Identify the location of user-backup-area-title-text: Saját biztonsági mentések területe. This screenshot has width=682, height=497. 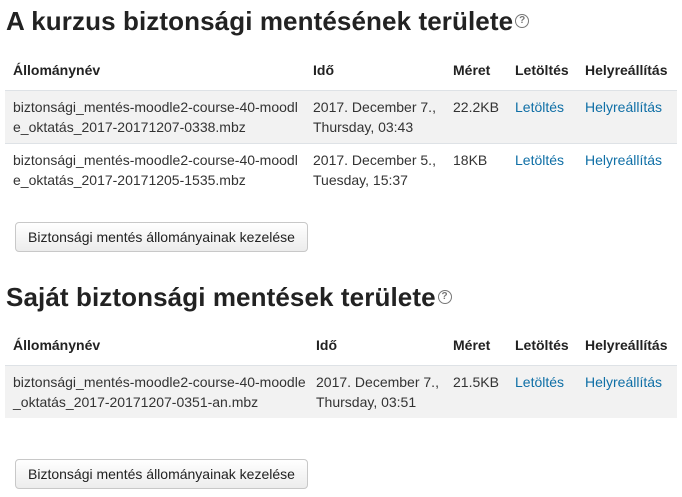
(221, 297).